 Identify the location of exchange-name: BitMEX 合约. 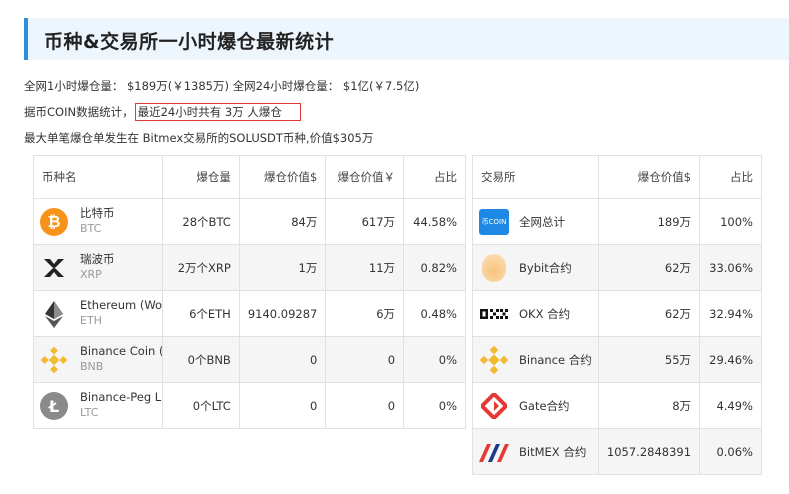
(552, 452).